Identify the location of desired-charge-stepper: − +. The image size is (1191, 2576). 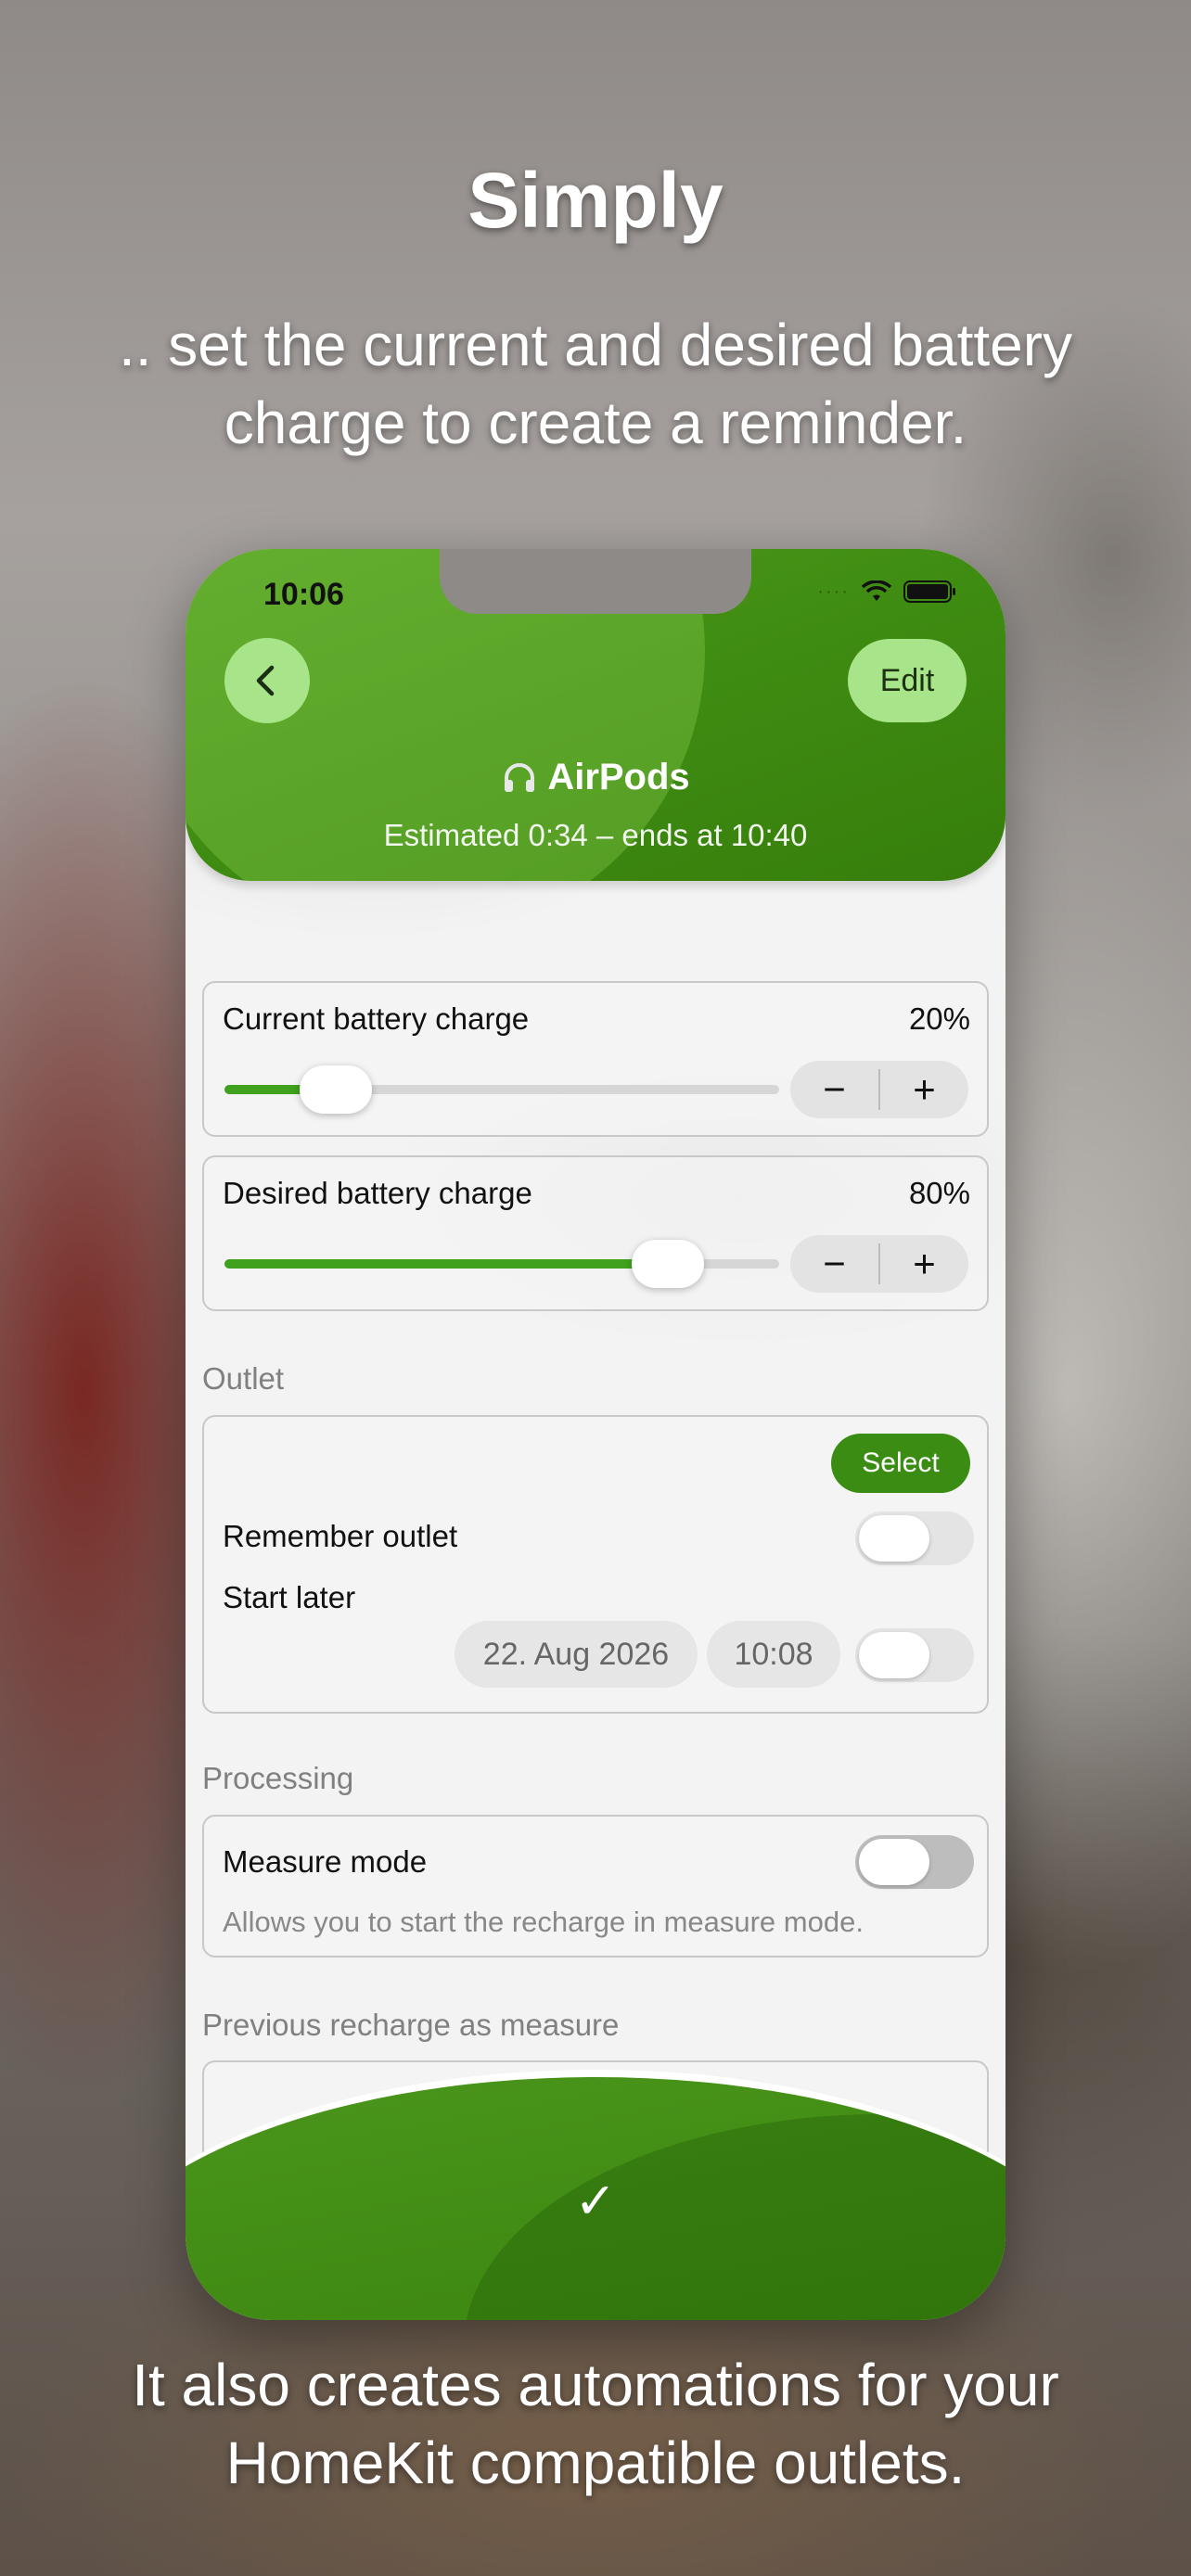
(879, 1264).